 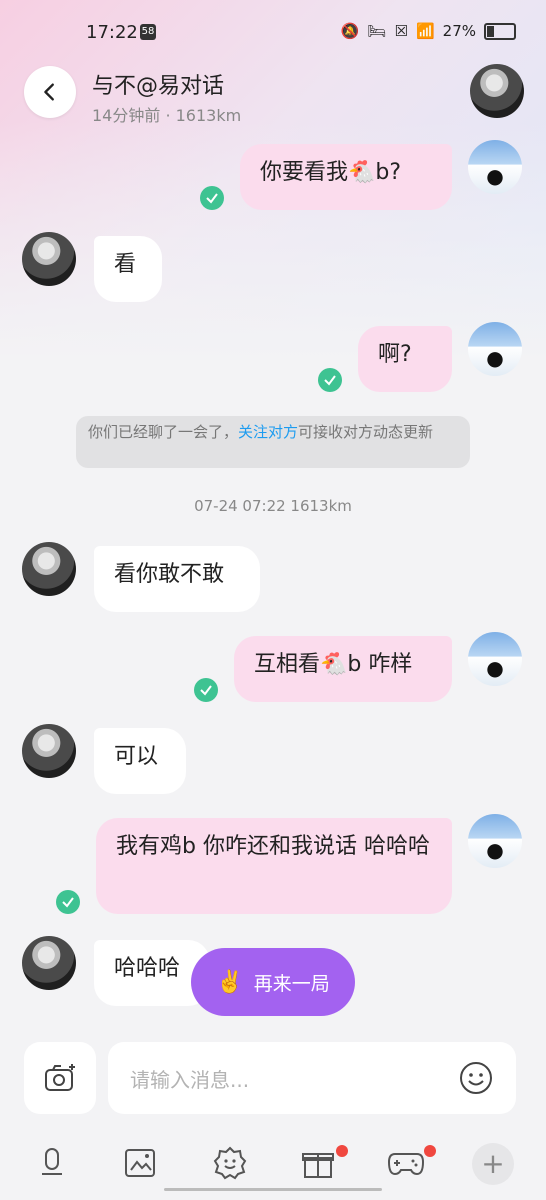 What do you see at coordinates (459, 31) in the screenshot?
I see `battery-percent: 27%` at bounding box center [459, 31].